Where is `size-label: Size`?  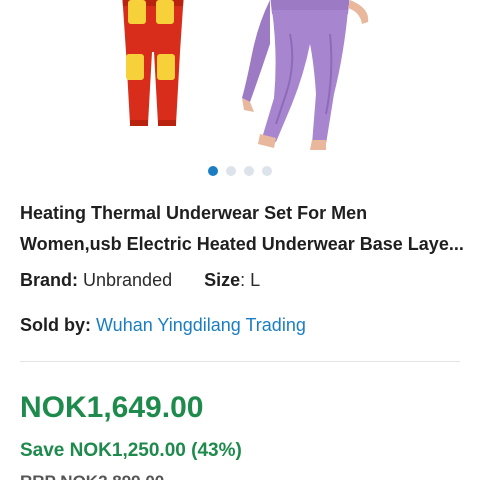
size-label: Size is located at coordinates (222, 280).